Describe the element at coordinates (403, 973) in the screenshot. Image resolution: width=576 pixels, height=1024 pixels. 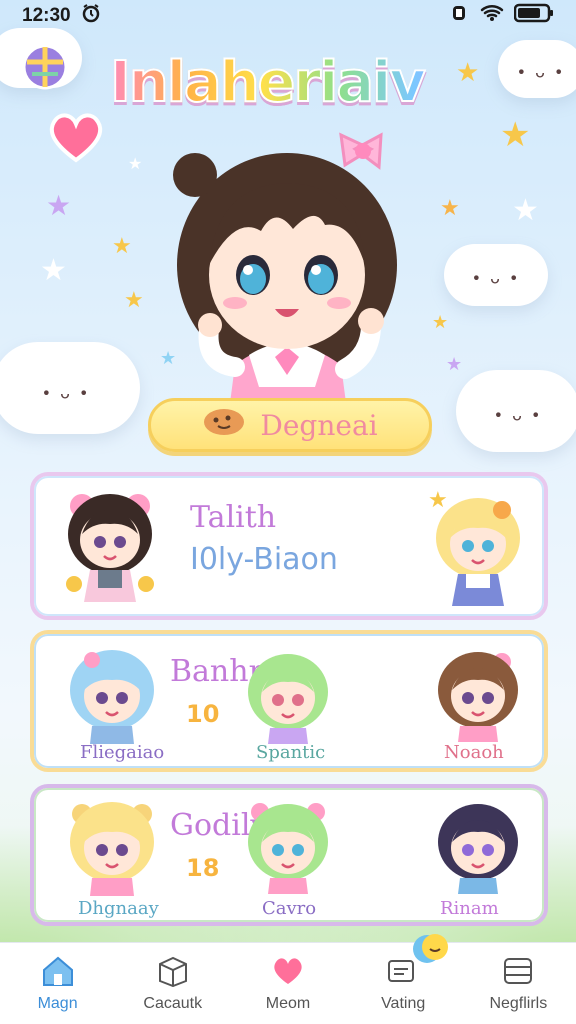
I see `nav-item-chat: Vating` at that location.